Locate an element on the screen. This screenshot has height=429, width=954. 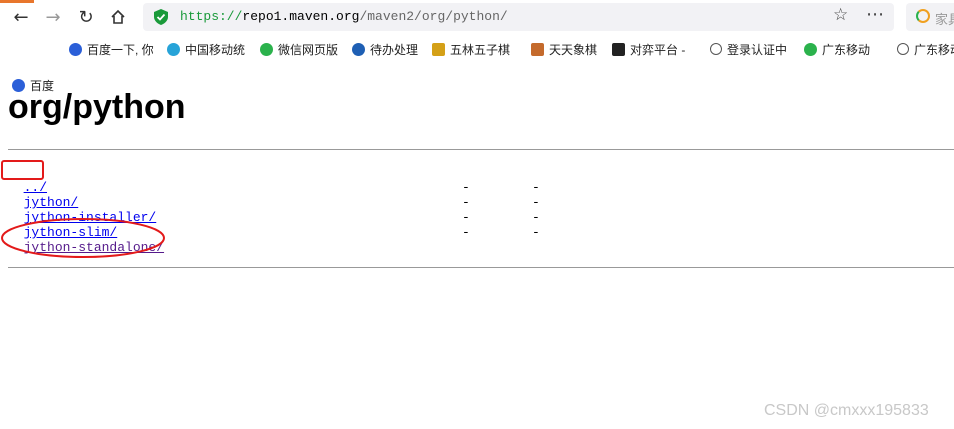
watermark: CSDN @cmxxx195833 is located at coordinates (846, 410).